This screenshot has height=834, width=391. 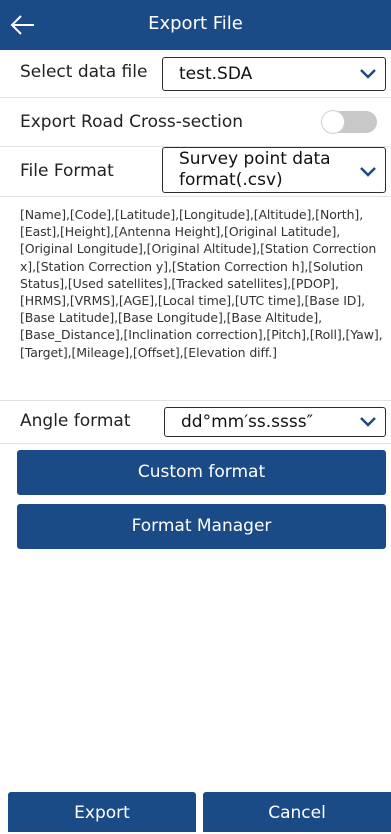 What do you see at coordinates (333, 122) in the screenshot?
I see `toggle-knob` at bounding box center [333, 122].